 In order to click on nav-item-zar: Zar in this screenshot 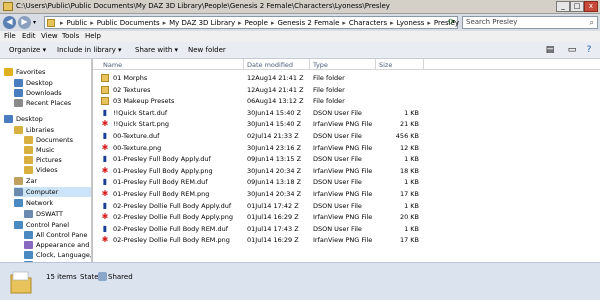, I will do `click(52, 181)`.